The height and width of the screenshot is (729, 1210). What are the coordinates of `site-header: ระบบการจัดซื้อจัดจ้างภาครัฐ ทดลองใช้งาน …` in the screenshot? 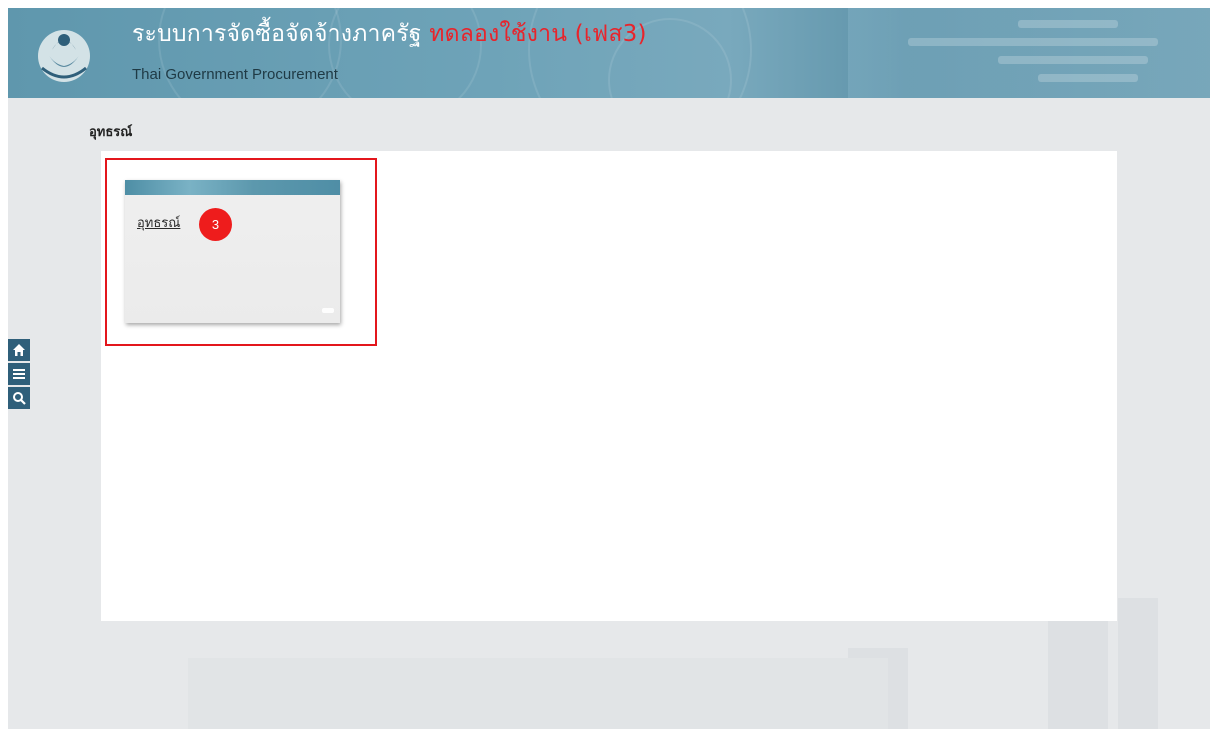 It's located at (609, 53).